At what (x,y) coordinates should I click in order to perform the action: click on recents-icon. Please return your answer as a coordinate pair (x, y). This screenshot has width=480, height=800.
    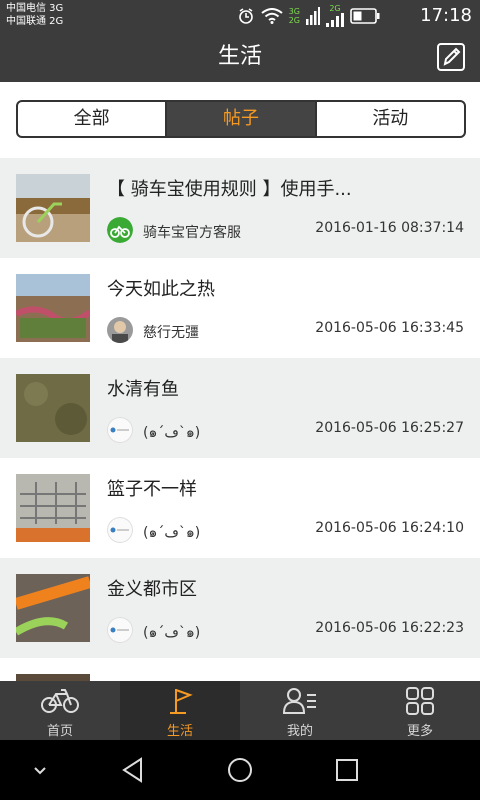
    Looking at the image, I should click on (347, 770).